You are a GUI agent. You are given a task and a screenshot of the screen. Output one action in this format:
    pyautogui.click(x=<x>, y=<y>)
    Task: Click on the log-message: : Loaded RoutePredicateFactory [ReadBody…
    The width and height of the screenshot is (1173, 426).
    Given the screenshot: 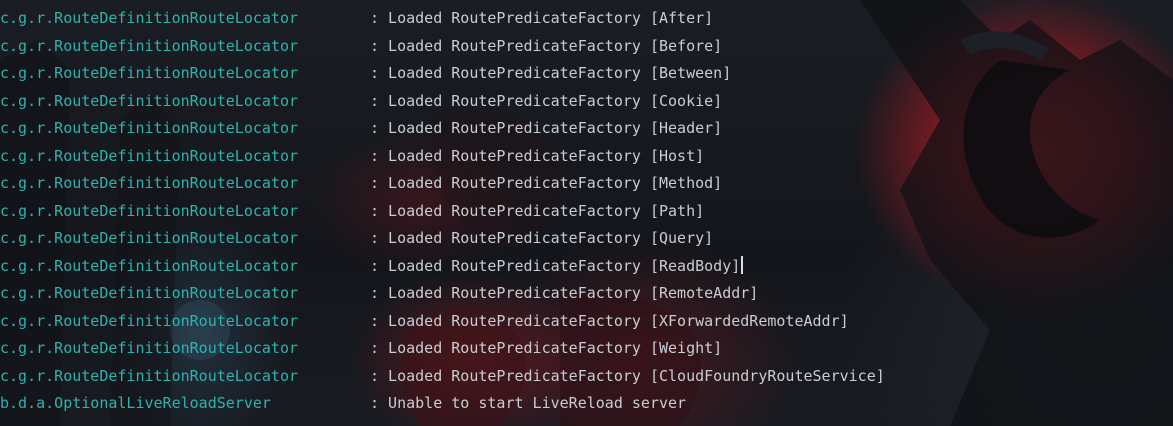 What is the action you would take?
    pyautogui.click(x=555, y=265)
    